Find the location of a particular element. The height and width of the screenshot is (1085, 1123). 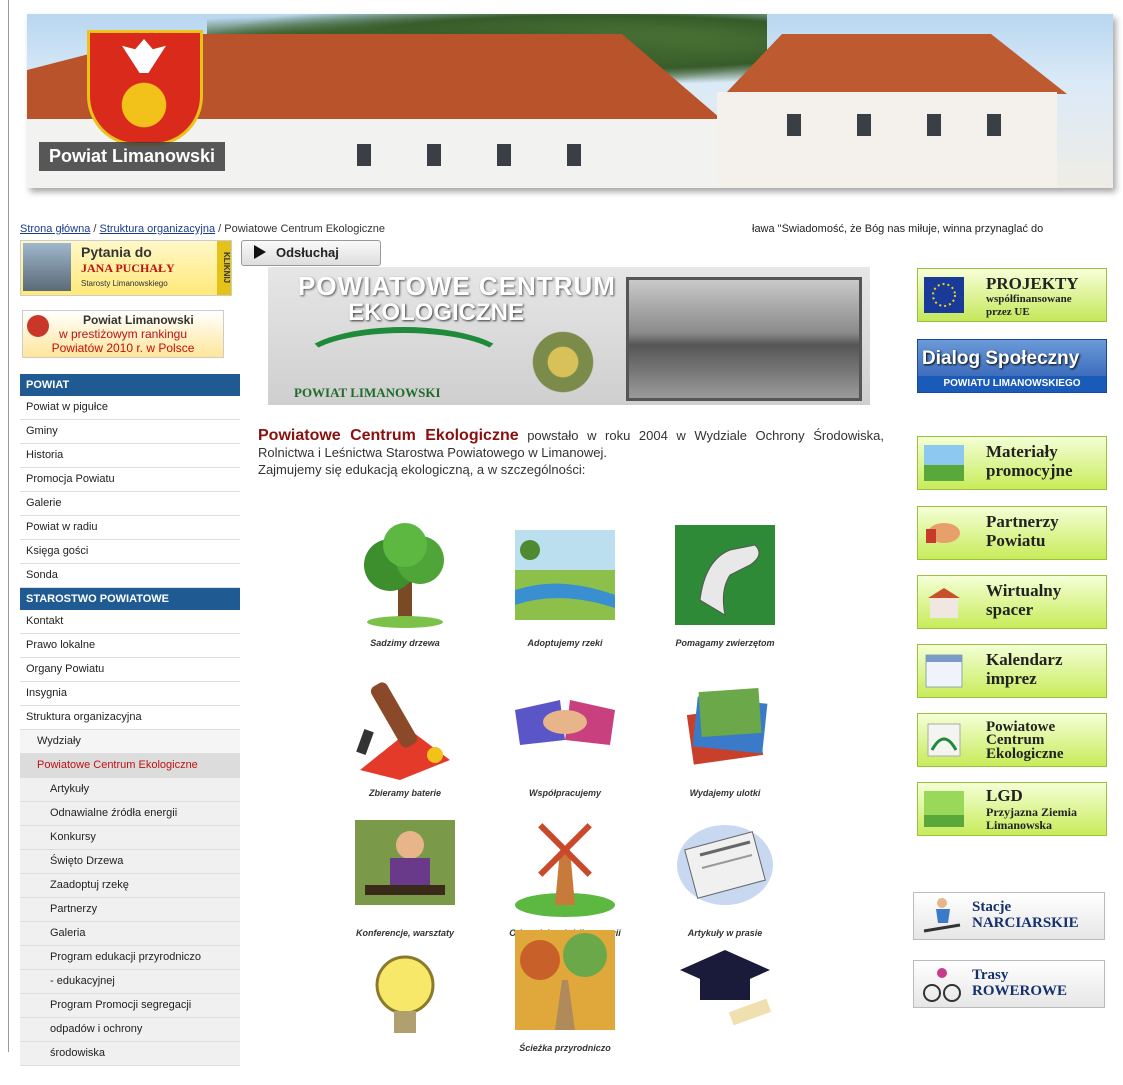

bike-routes-button: Trasy ROWEROWE is located at coordinates (1009, 984).